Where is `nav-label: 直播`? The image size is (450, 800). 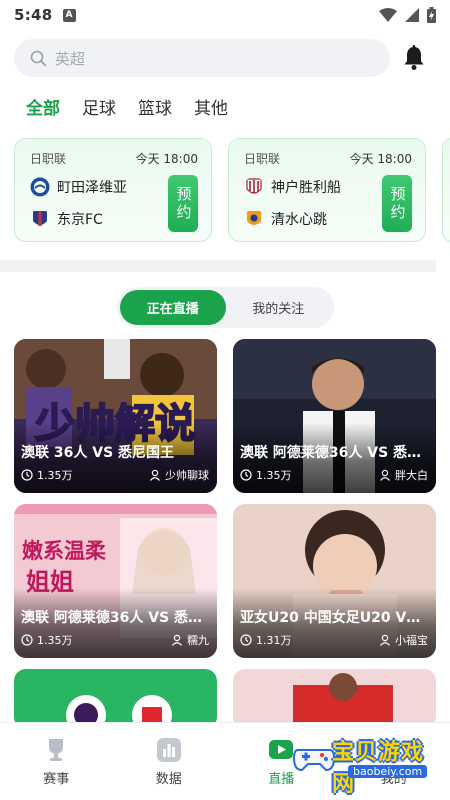 nav-label: 直播 is located at coordinates (281, 779).